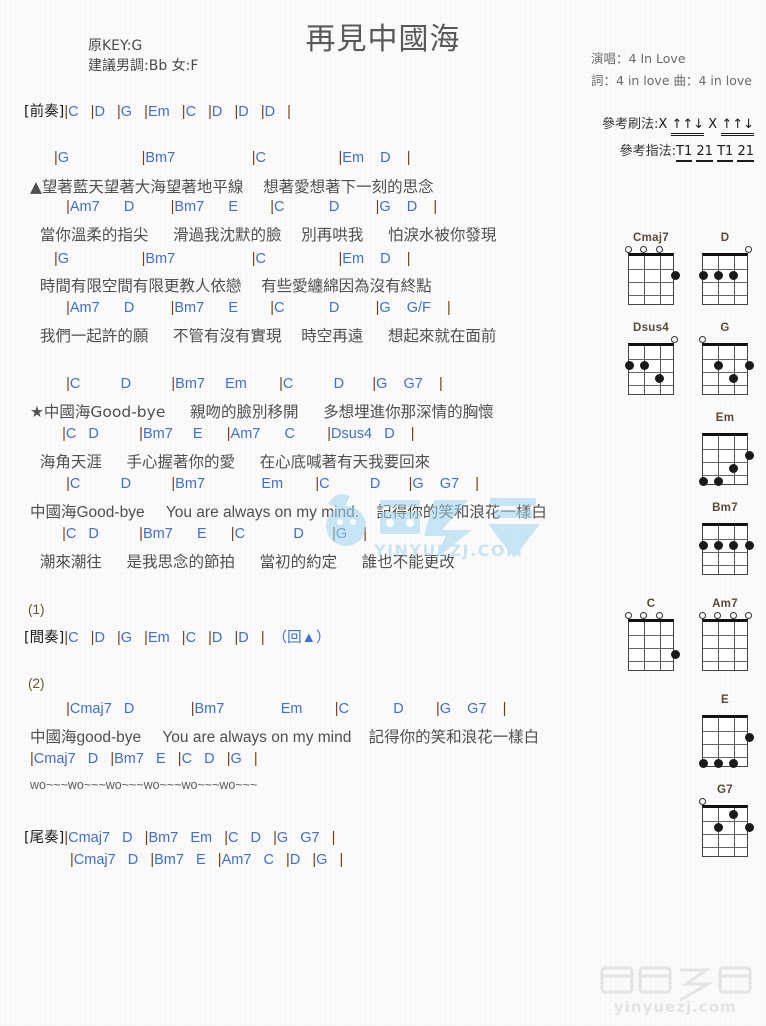 This screenshot has height=1026, width=766. Describe the element at coordinates (44, 112) in the screenshot. I see `intro-label: [前奏]` at that location.